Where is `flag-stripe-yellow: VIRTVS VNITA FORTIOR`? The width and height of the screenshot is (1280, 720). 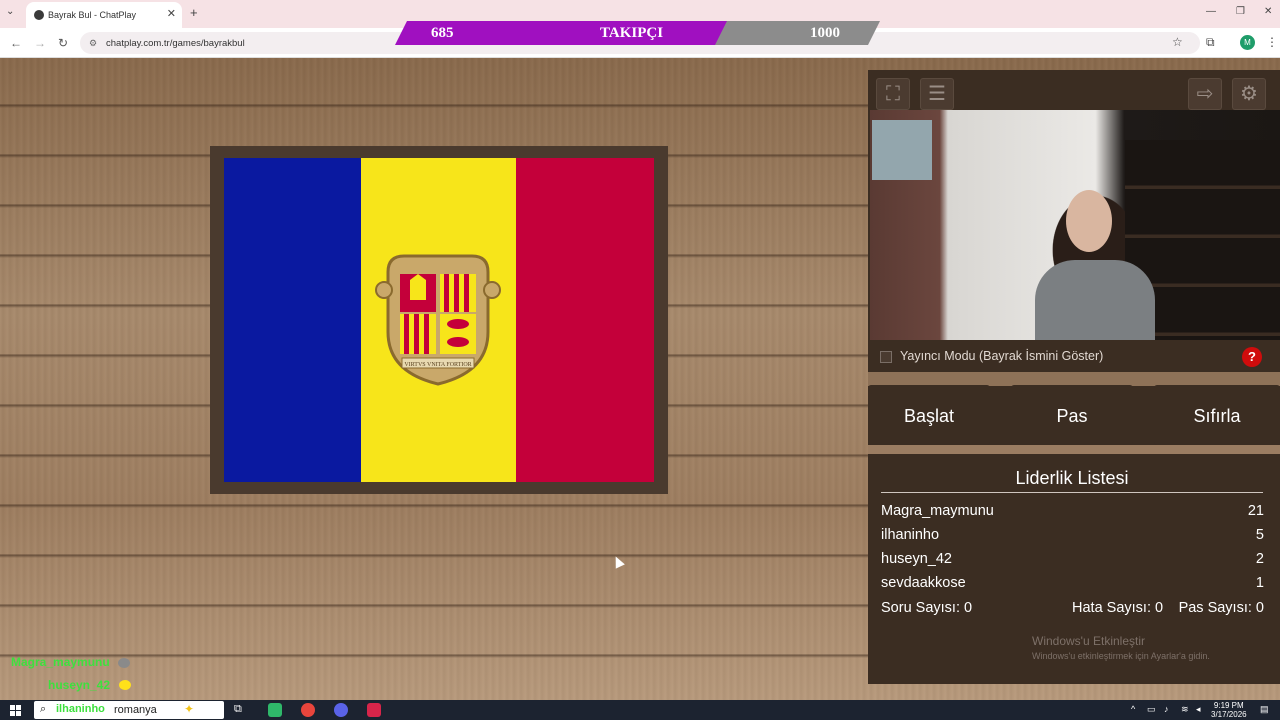
flag-stripe-yellow: VIRTVS VNITA FORTIOR is located at coordinates (438, 320).